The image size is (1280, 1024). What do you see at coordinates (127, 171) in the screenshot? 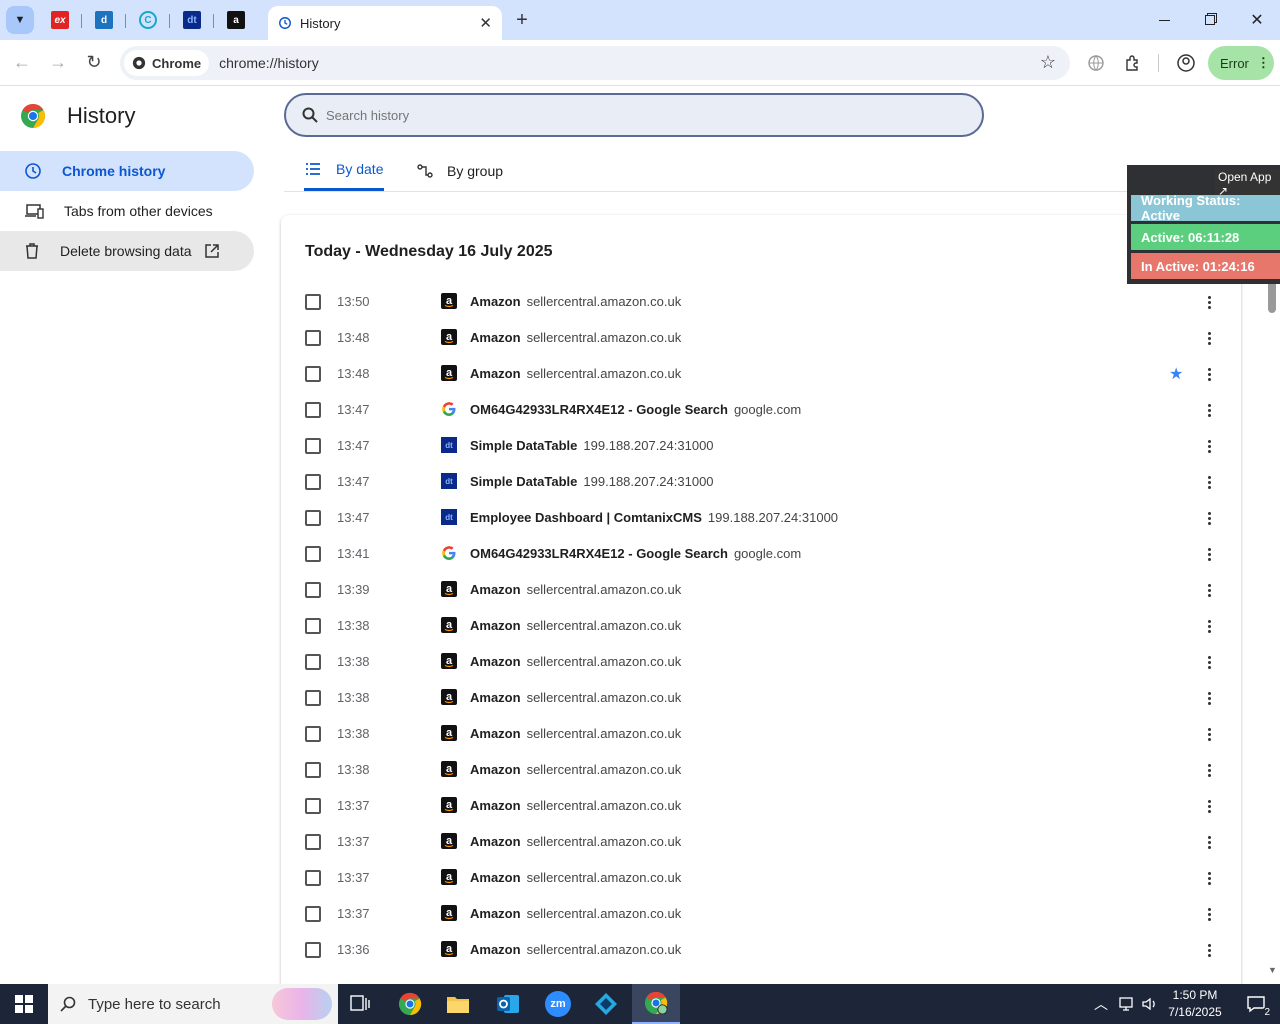
I see `sidebar-item-chrome-history: Chrome history` at bounding box center [127, 171].